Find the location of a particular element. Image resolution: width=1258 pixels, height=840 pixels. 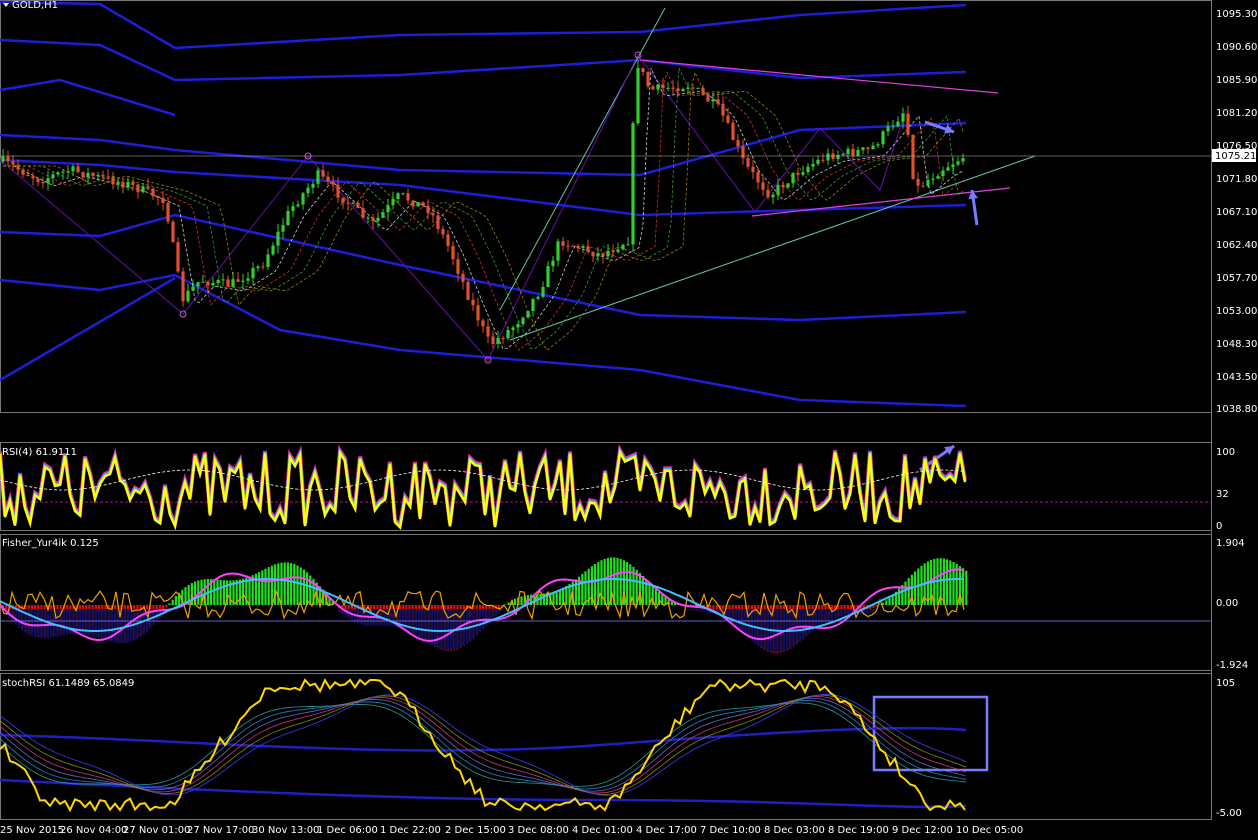

time-tick: 3 Dec 08:00 is located at coordinates (538, 830).